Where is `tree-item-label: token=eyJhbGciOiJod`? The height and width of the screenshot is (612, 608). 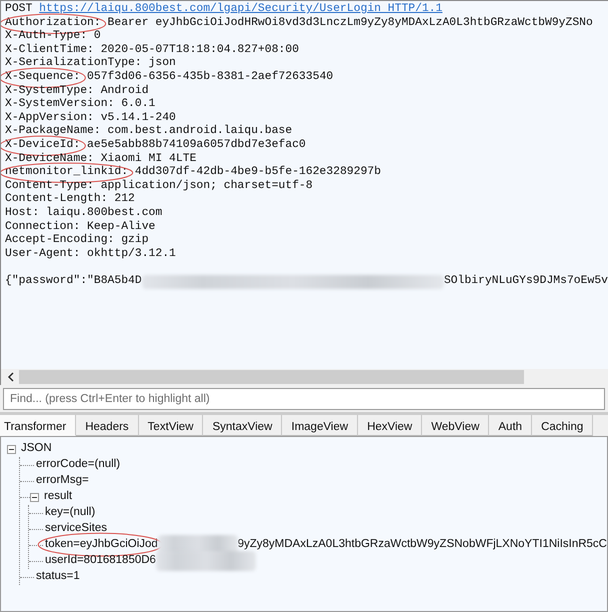 tree-item-label: token=eyJhbGciOiJod is located at coordinates (100, 545).